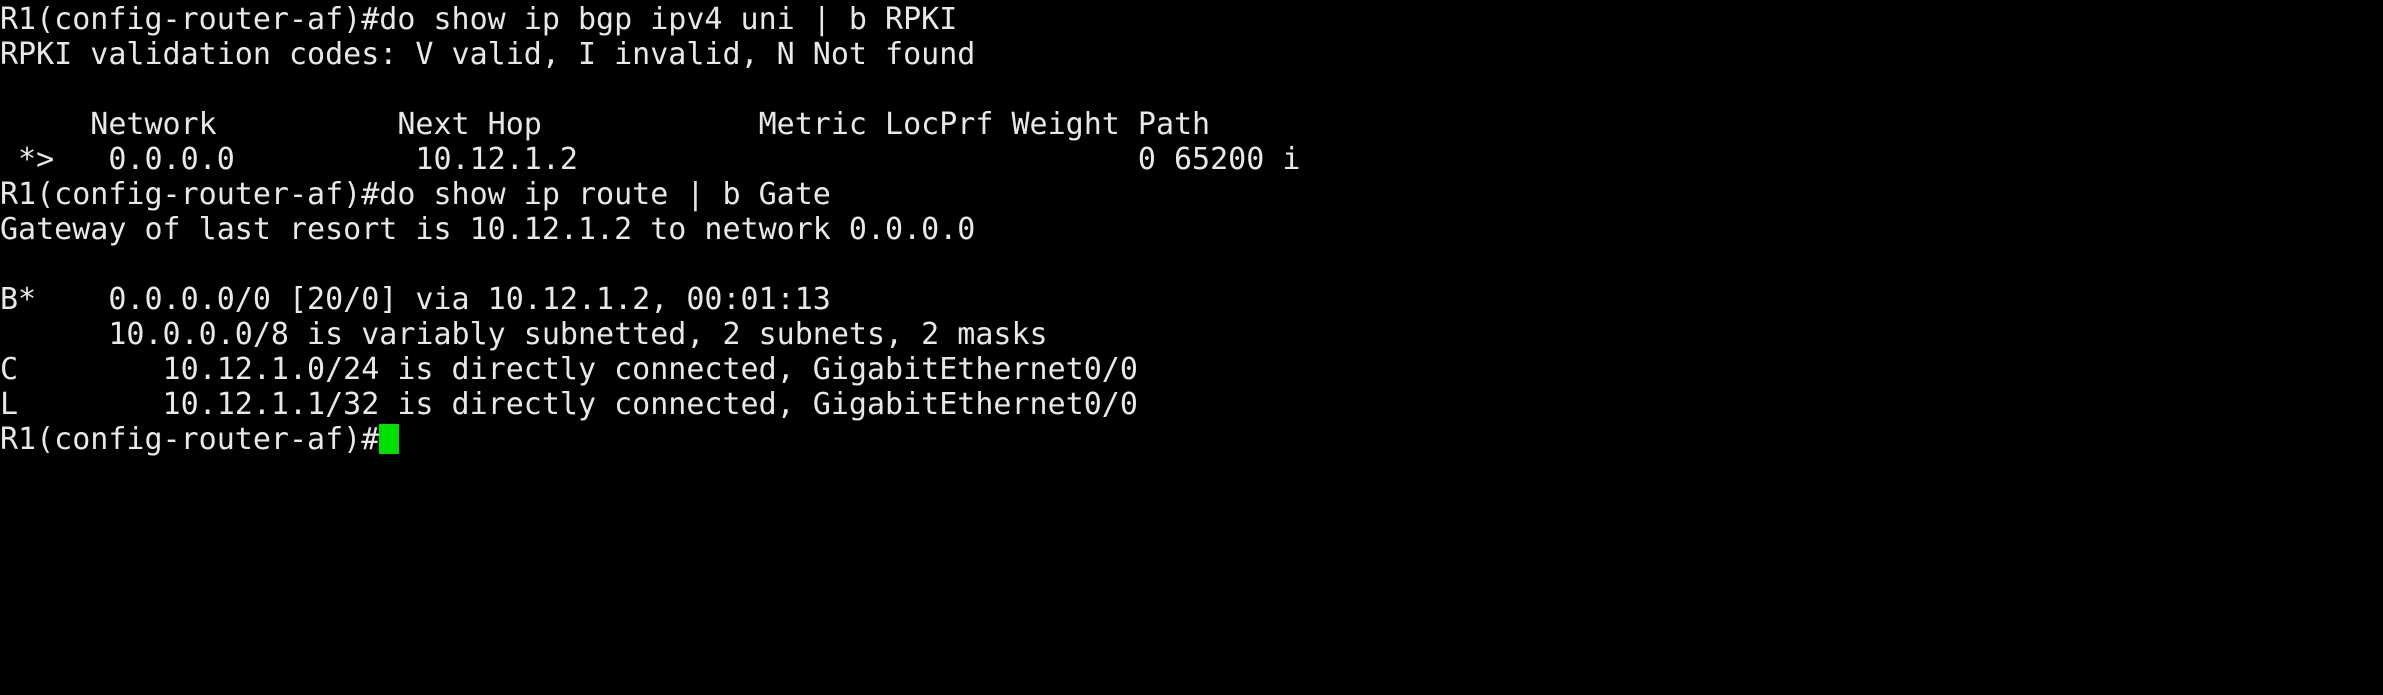  What do you see at coordinates (190, 439) in the screenshot?
I see `terminal-prompt-text: R1(config-router-af)#` at bounding box center [190, 439].